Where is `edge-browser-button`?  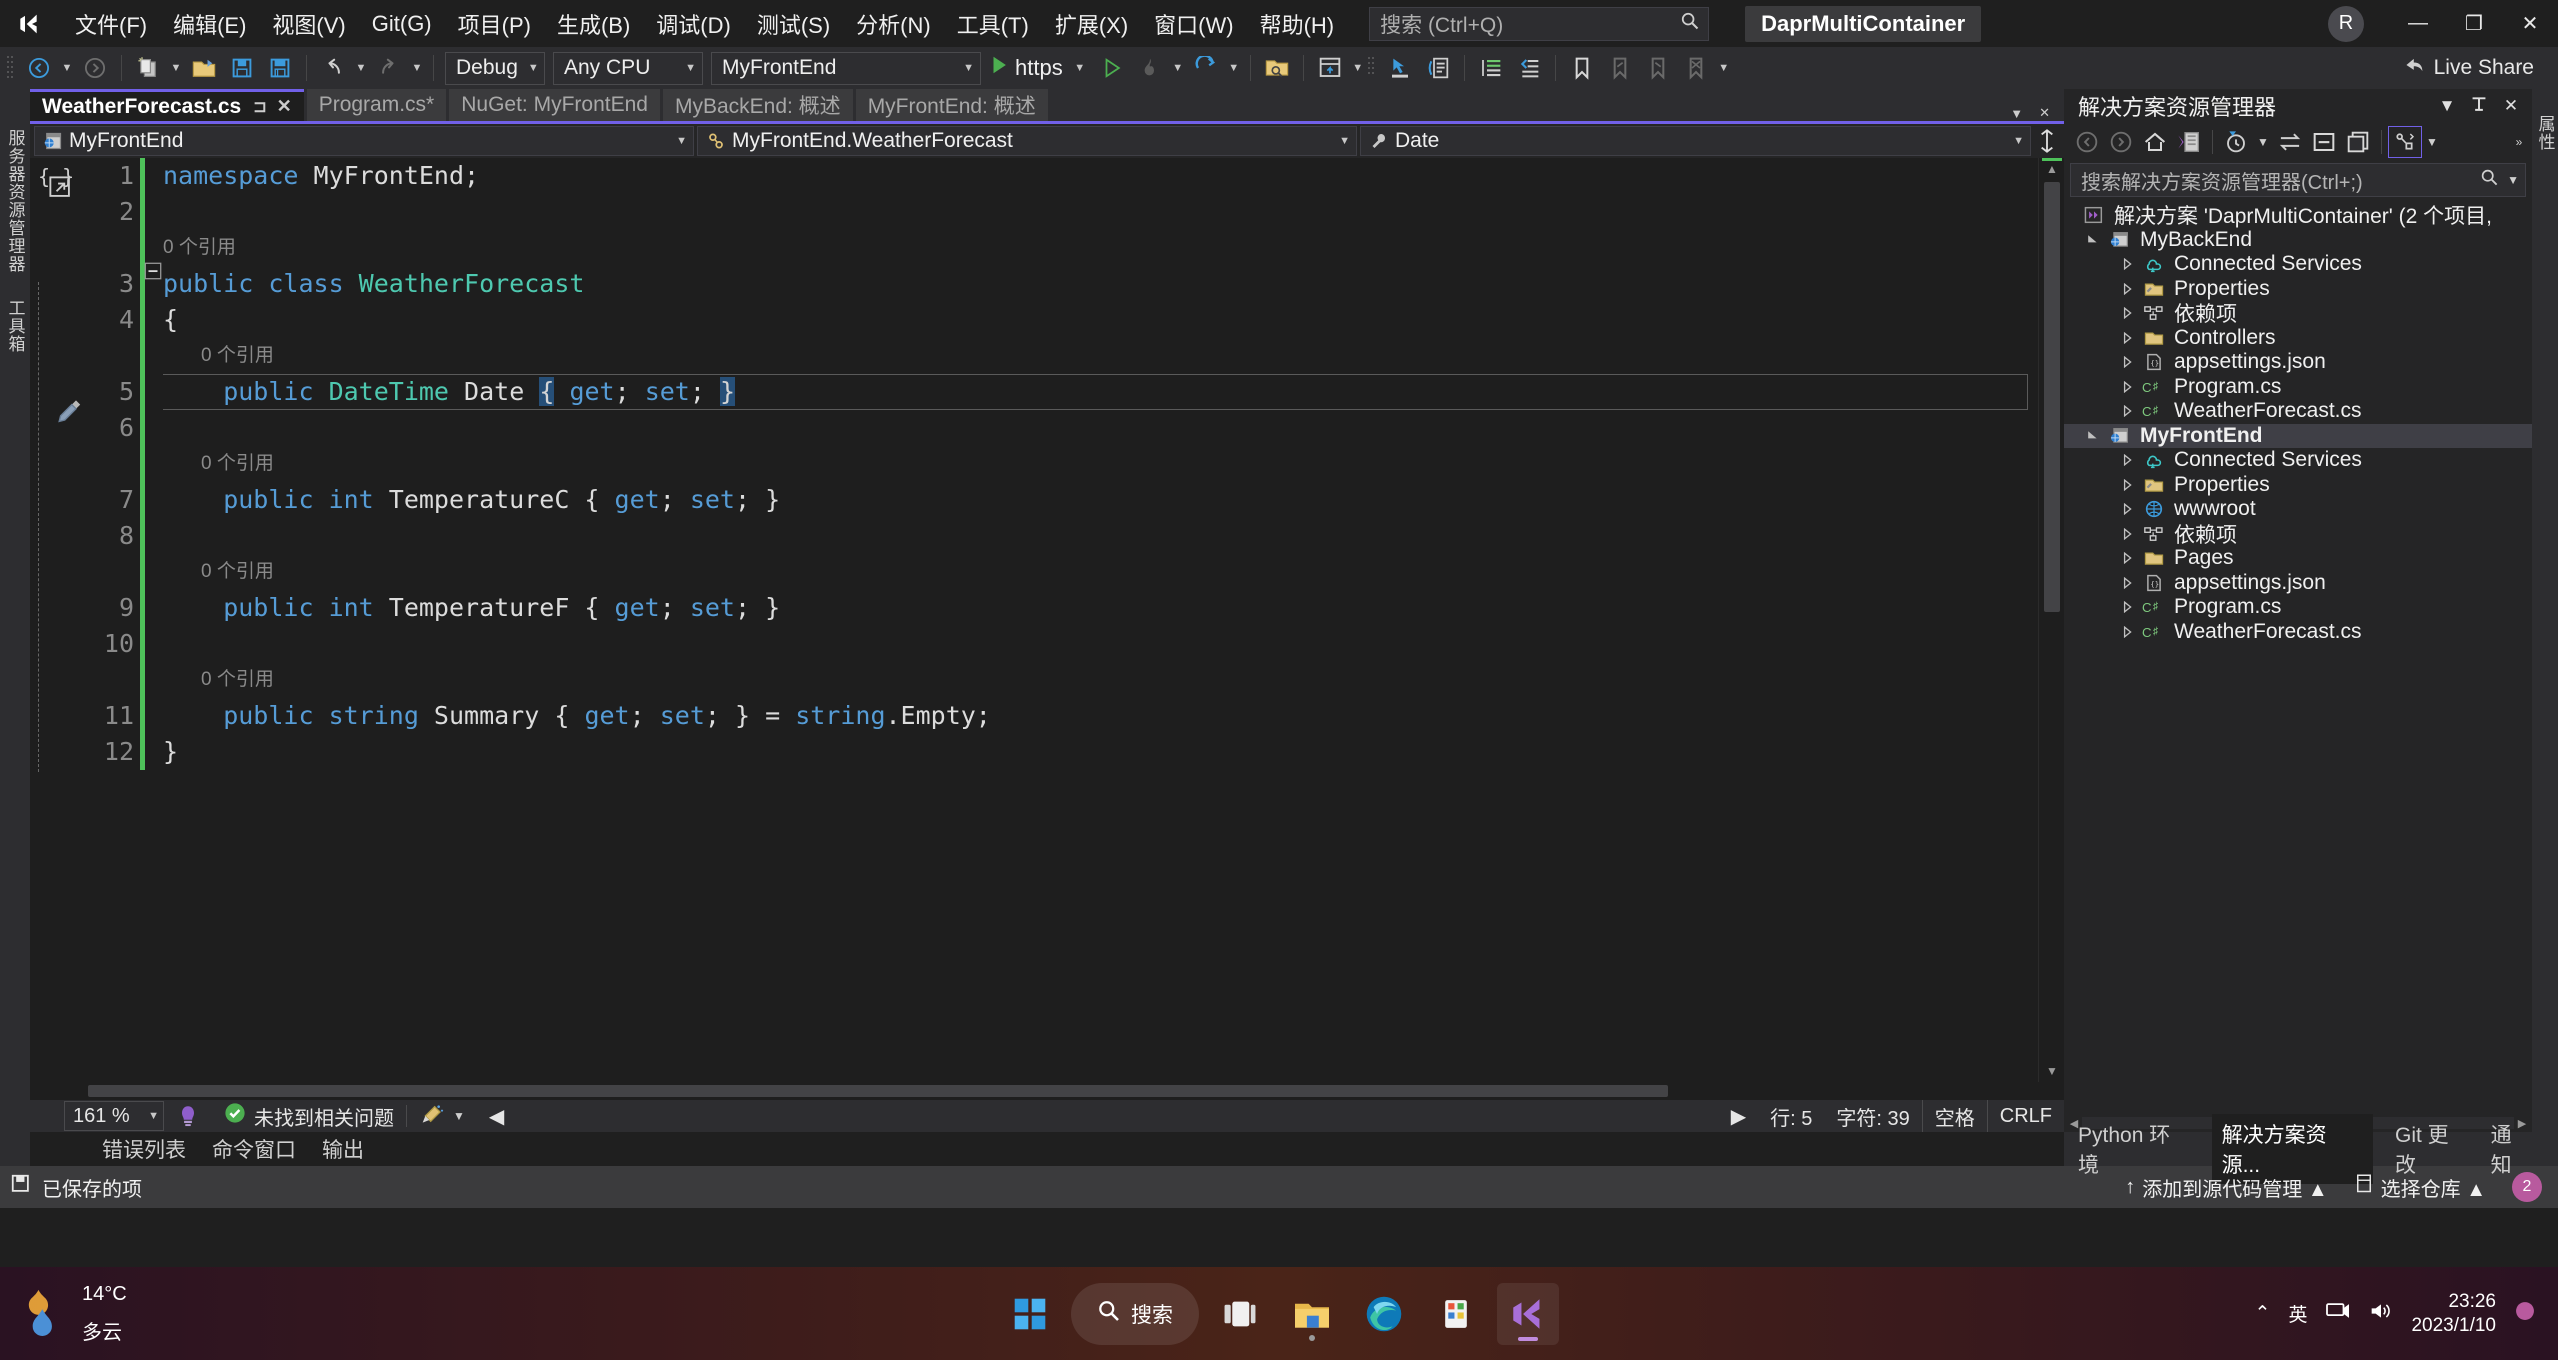
edge-browser-button is located at coordinates (1384, 1314).